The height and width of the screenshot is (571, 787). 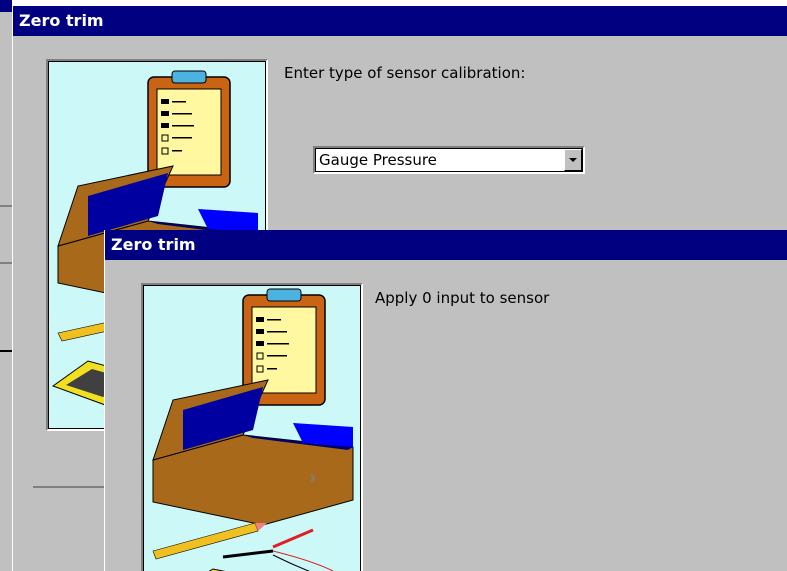 What do you see at coordinates (449, 160) in the screenshot?
I see `calibration-type-select: Gauge Pressure` at bounding box center [449, 160].